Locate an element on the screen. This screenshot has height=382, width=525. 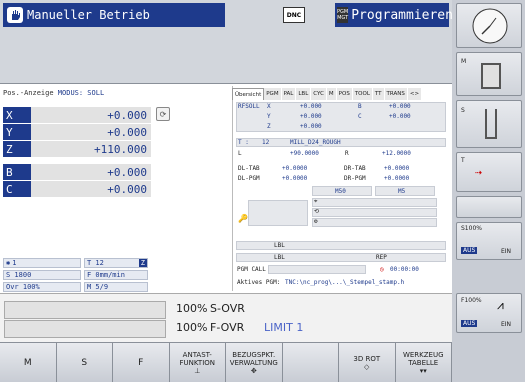
position-mode: MODUS: SOLL is located at coordinates (81, 93).